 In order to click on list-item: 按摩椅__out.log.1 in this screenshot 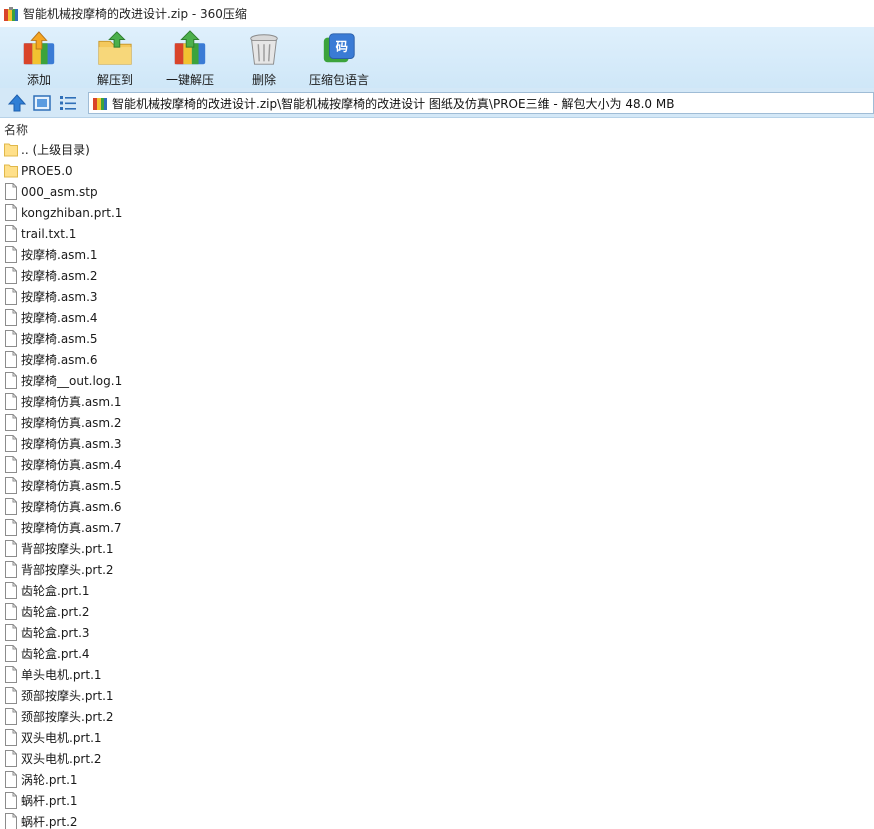, I will do `click(437, 380)`.